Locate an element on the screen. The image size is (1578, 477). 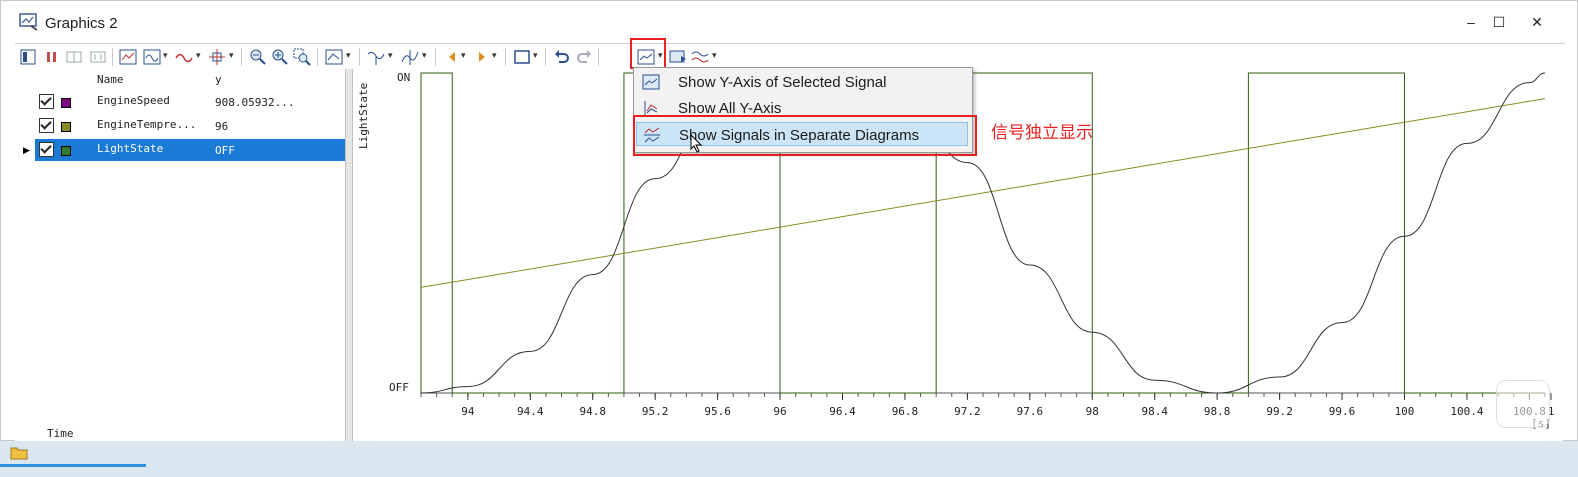
video-watermark is located at coordinates (1523, 404).